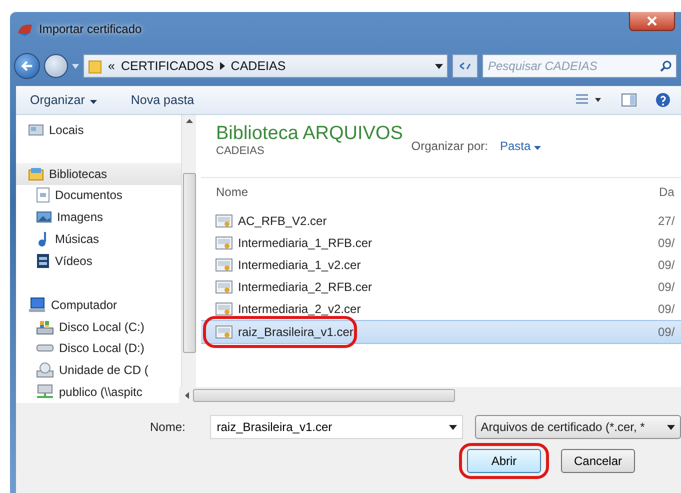 The width and height of the screenshot is (681, 493). Describe the element at coordinates (441, 287) in the screenshot. I see `file-row: Intermediaria_2_RFB.cer 09/` at that location.